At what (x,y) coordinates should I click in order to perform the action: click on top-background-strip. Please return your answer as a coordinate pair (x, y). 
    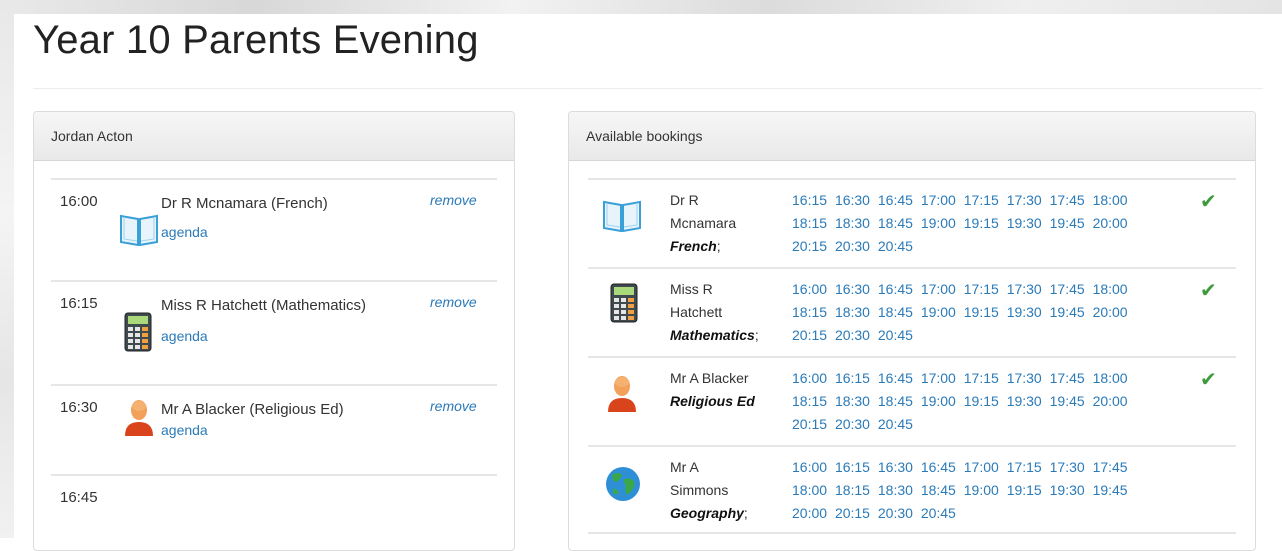
    Looking at the image, I should click on (641, 7).